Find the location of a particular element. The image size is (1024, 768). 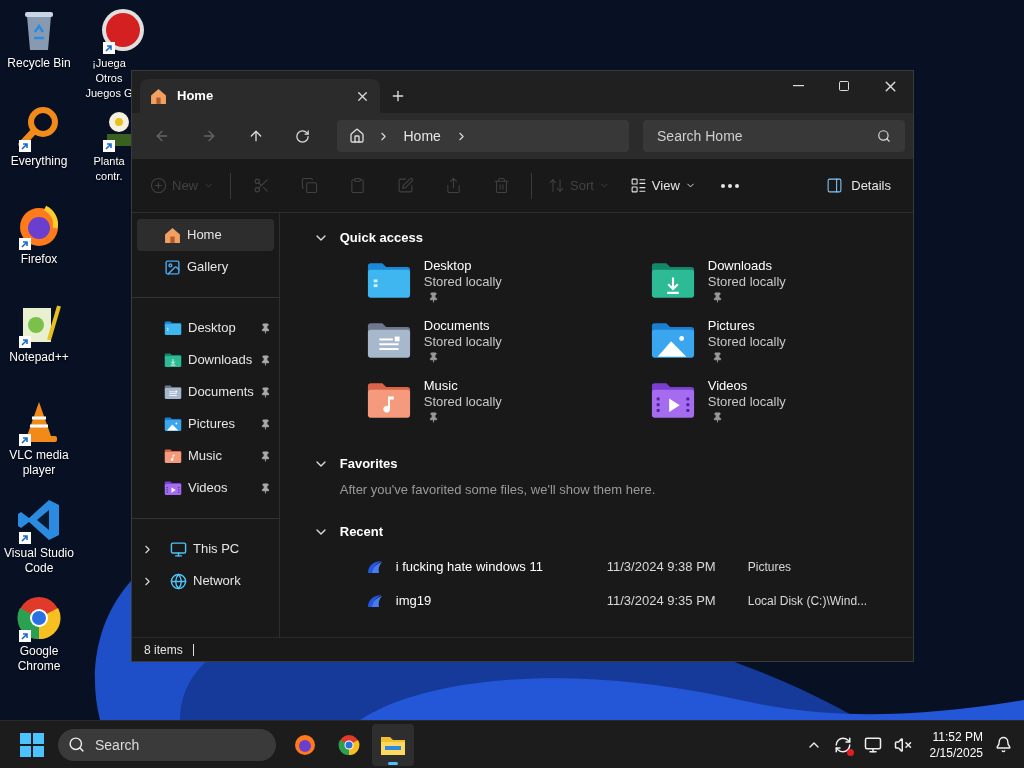

taskbar-app-button is located at coordinates (393, 744).